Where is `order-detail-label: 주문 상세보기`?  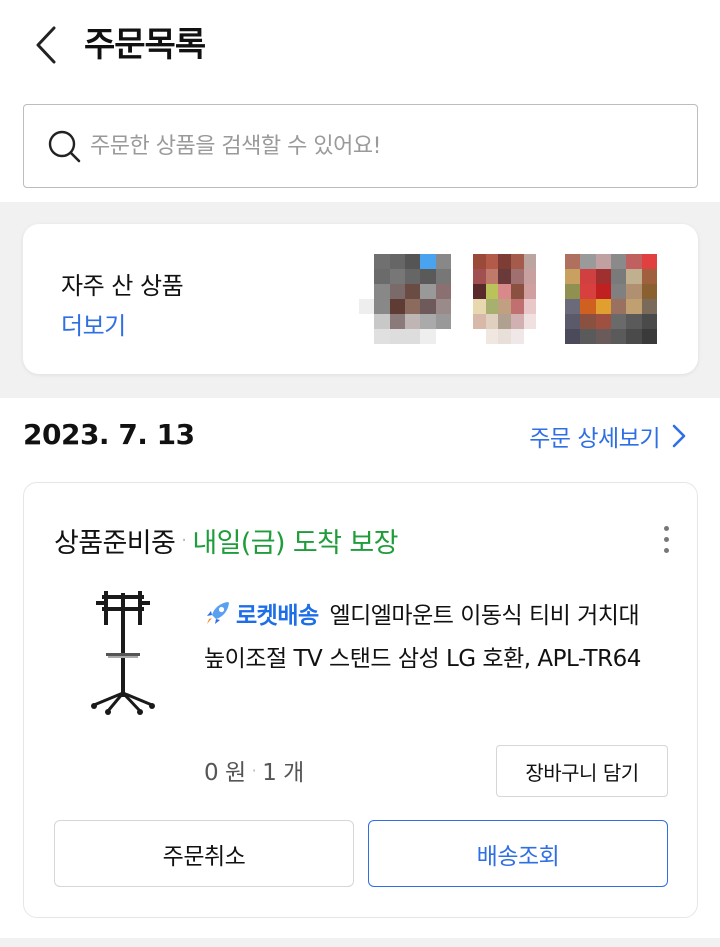 order-detail-label: 주문 상세보기 is located at coordinates (594, 439).